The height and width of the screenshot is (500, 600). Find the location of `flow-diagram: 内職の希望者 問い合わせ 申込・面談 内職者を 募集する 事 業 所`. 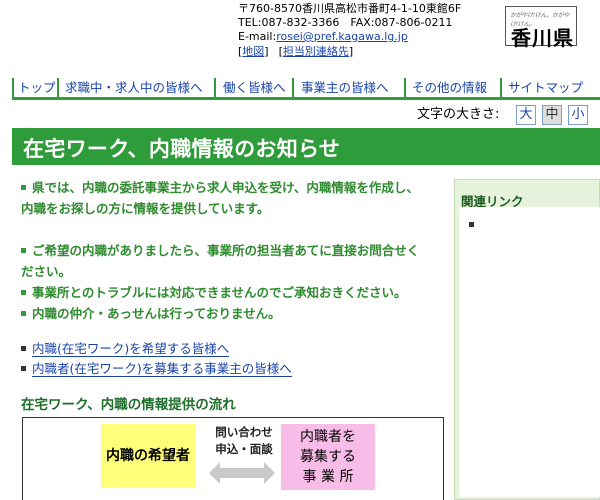

flow-diagram: 内職の希望者 問い合わせ 申込・面談 内職者を 募集する 事 業 所 is located at coordinates (233, 458).